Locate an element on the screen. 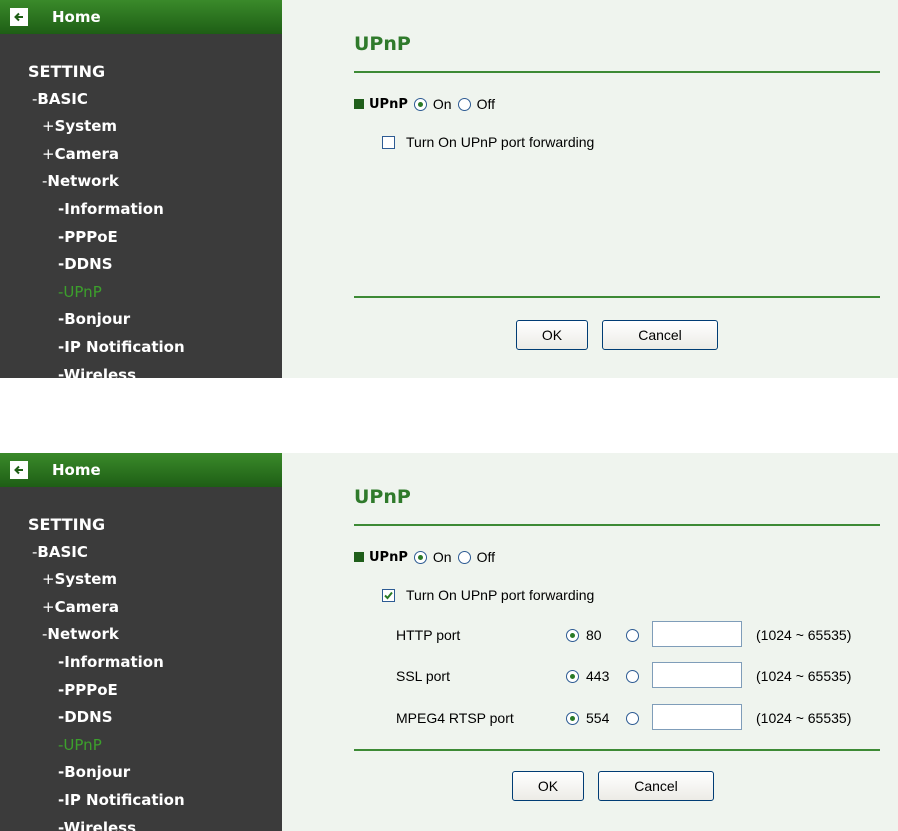 The image size is (898, 831). default-port-value: 554 is located at coordinates (598, 718).